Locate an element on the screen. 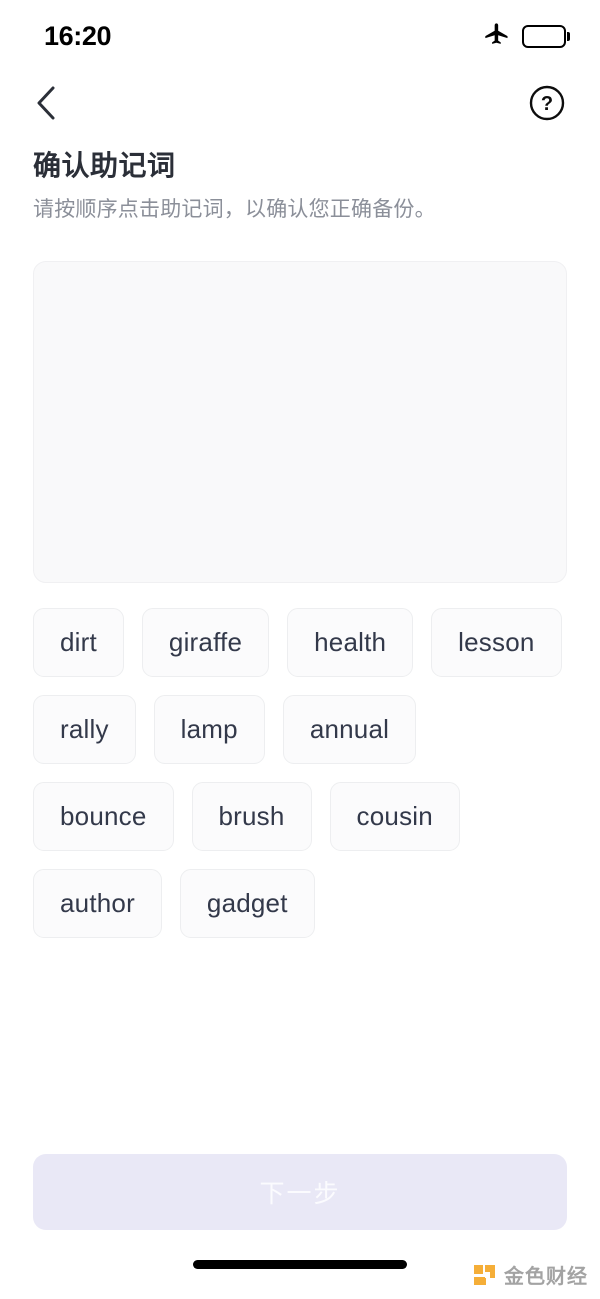 The width and height of the screenshot is (600, 1299). battery-icon is located at coordinates (546, 36).